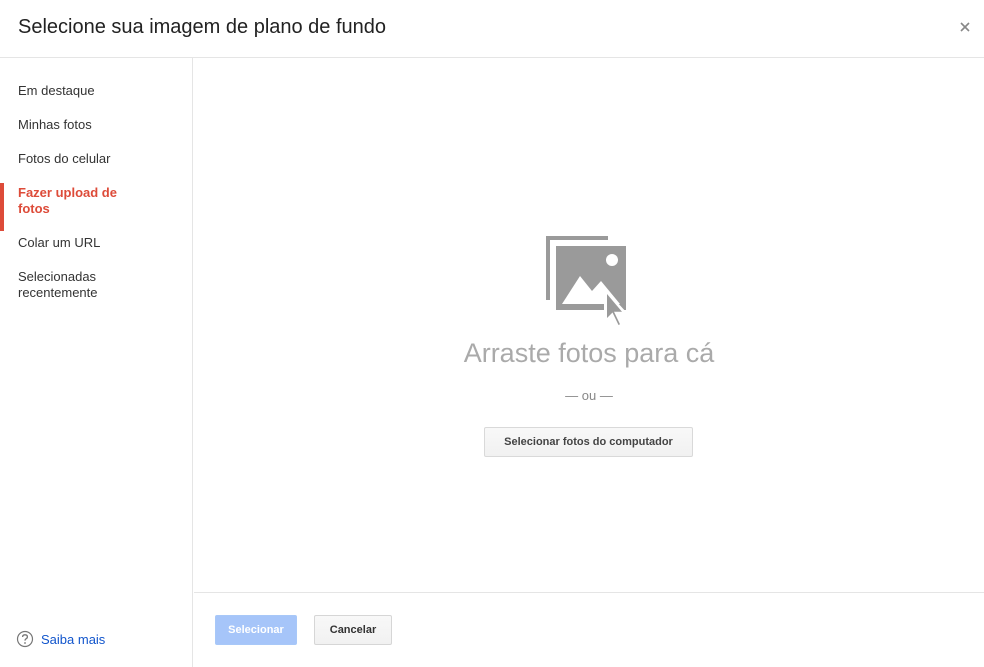 Image resolution: width=984 pixels, height=667 pixels. What do you see at coordinates (55, 124) in the screenshot?
I see `sidebar-item-label: Minhas fotos` at bounding box center [55, 124].